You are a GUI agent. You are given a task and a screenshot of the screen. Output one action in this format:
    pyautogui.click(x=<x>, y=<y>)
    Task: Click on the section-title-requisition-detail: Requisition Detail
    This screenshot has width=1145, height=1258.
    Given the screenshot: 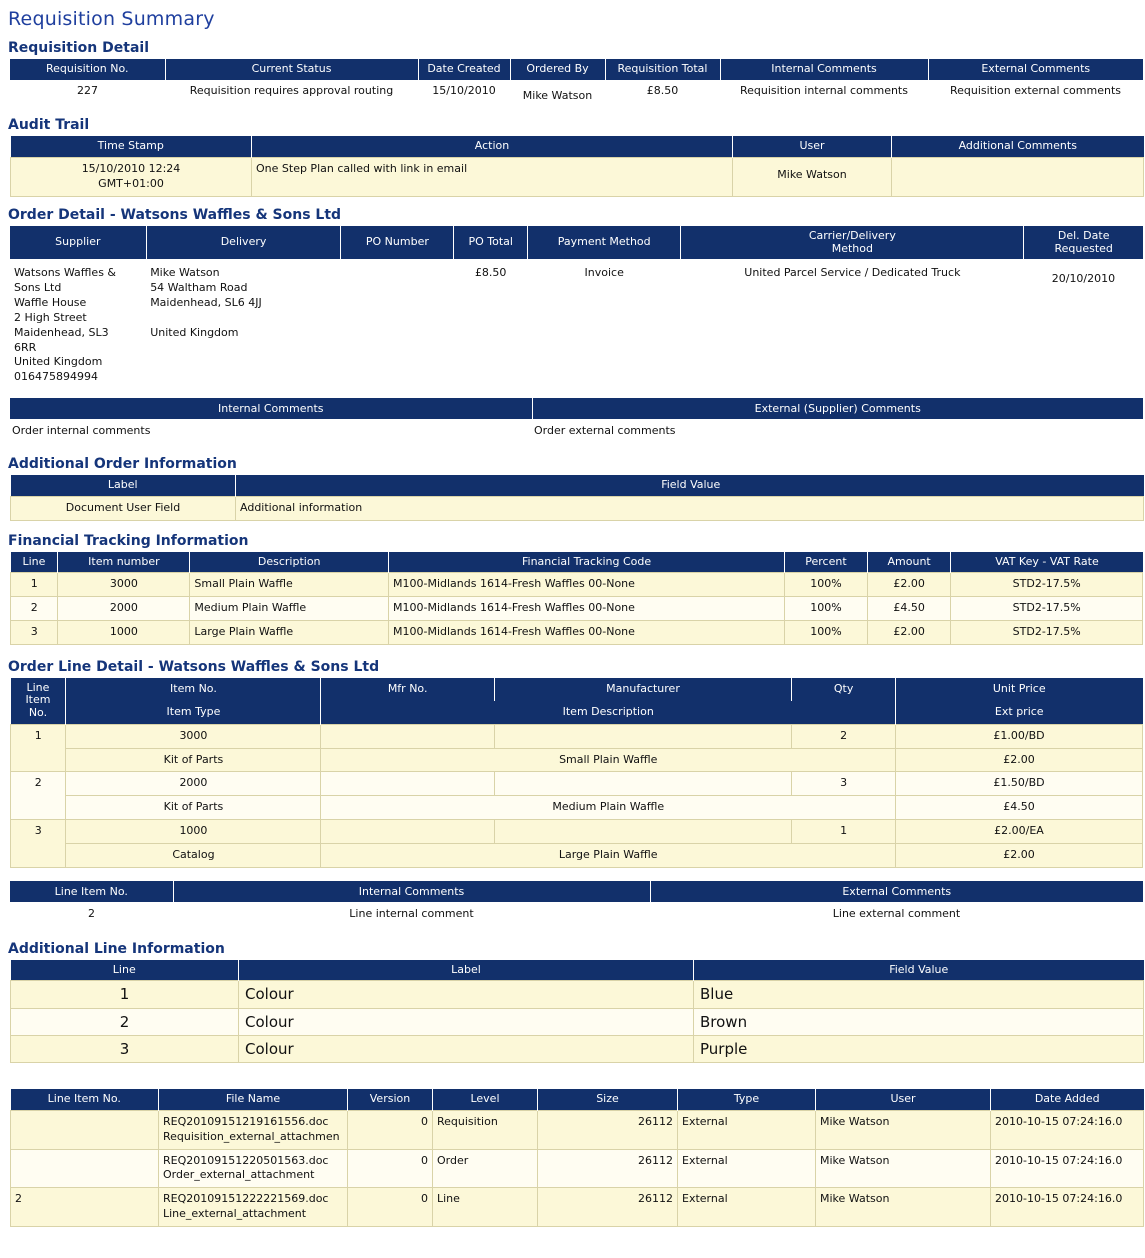 What is the action you would take?
    pyautogui.click(x=78, y=48)
    